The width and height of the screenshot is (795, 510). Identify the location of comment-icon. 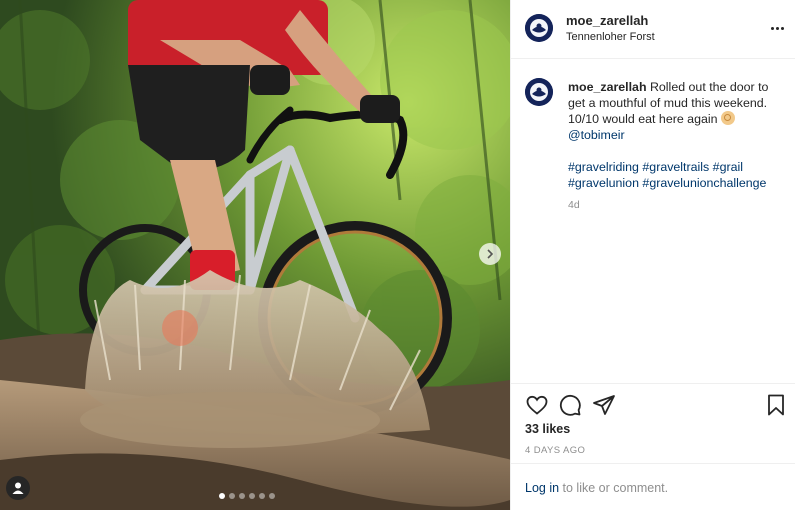
(570, 405).